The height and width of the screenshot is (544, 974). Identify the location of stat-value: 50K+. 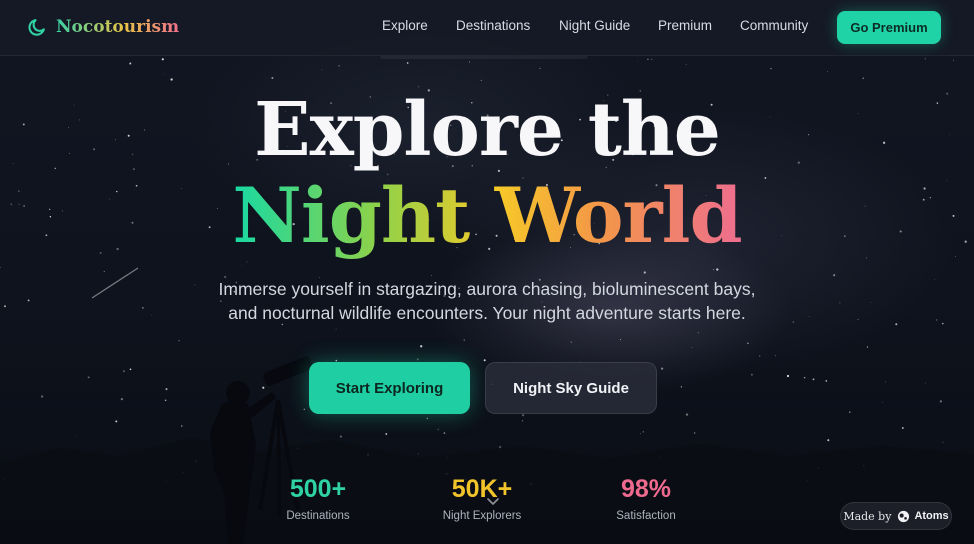
(482, 489).